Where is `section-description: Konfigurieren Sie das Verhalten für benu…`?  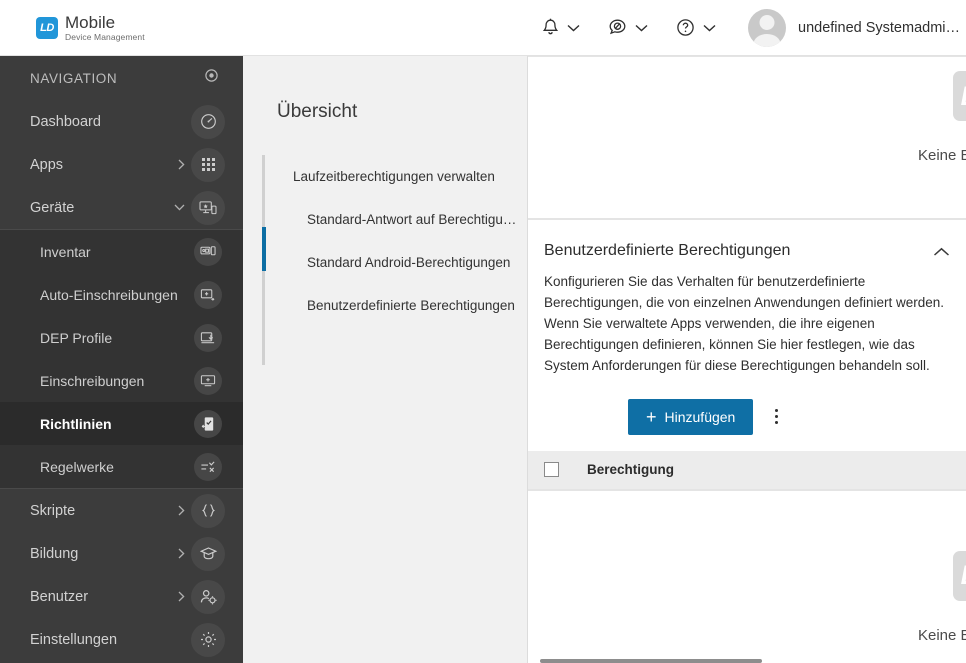
section-description: Konfigurieren Sie das Verhalten für benu… is located at coordinates (744, 323).